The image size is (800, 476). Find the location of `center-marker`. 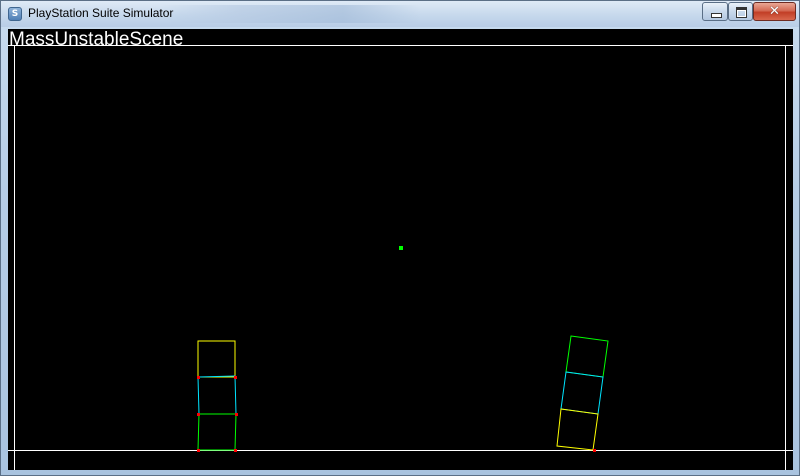

center-marker is located at coordinates (401, 248).